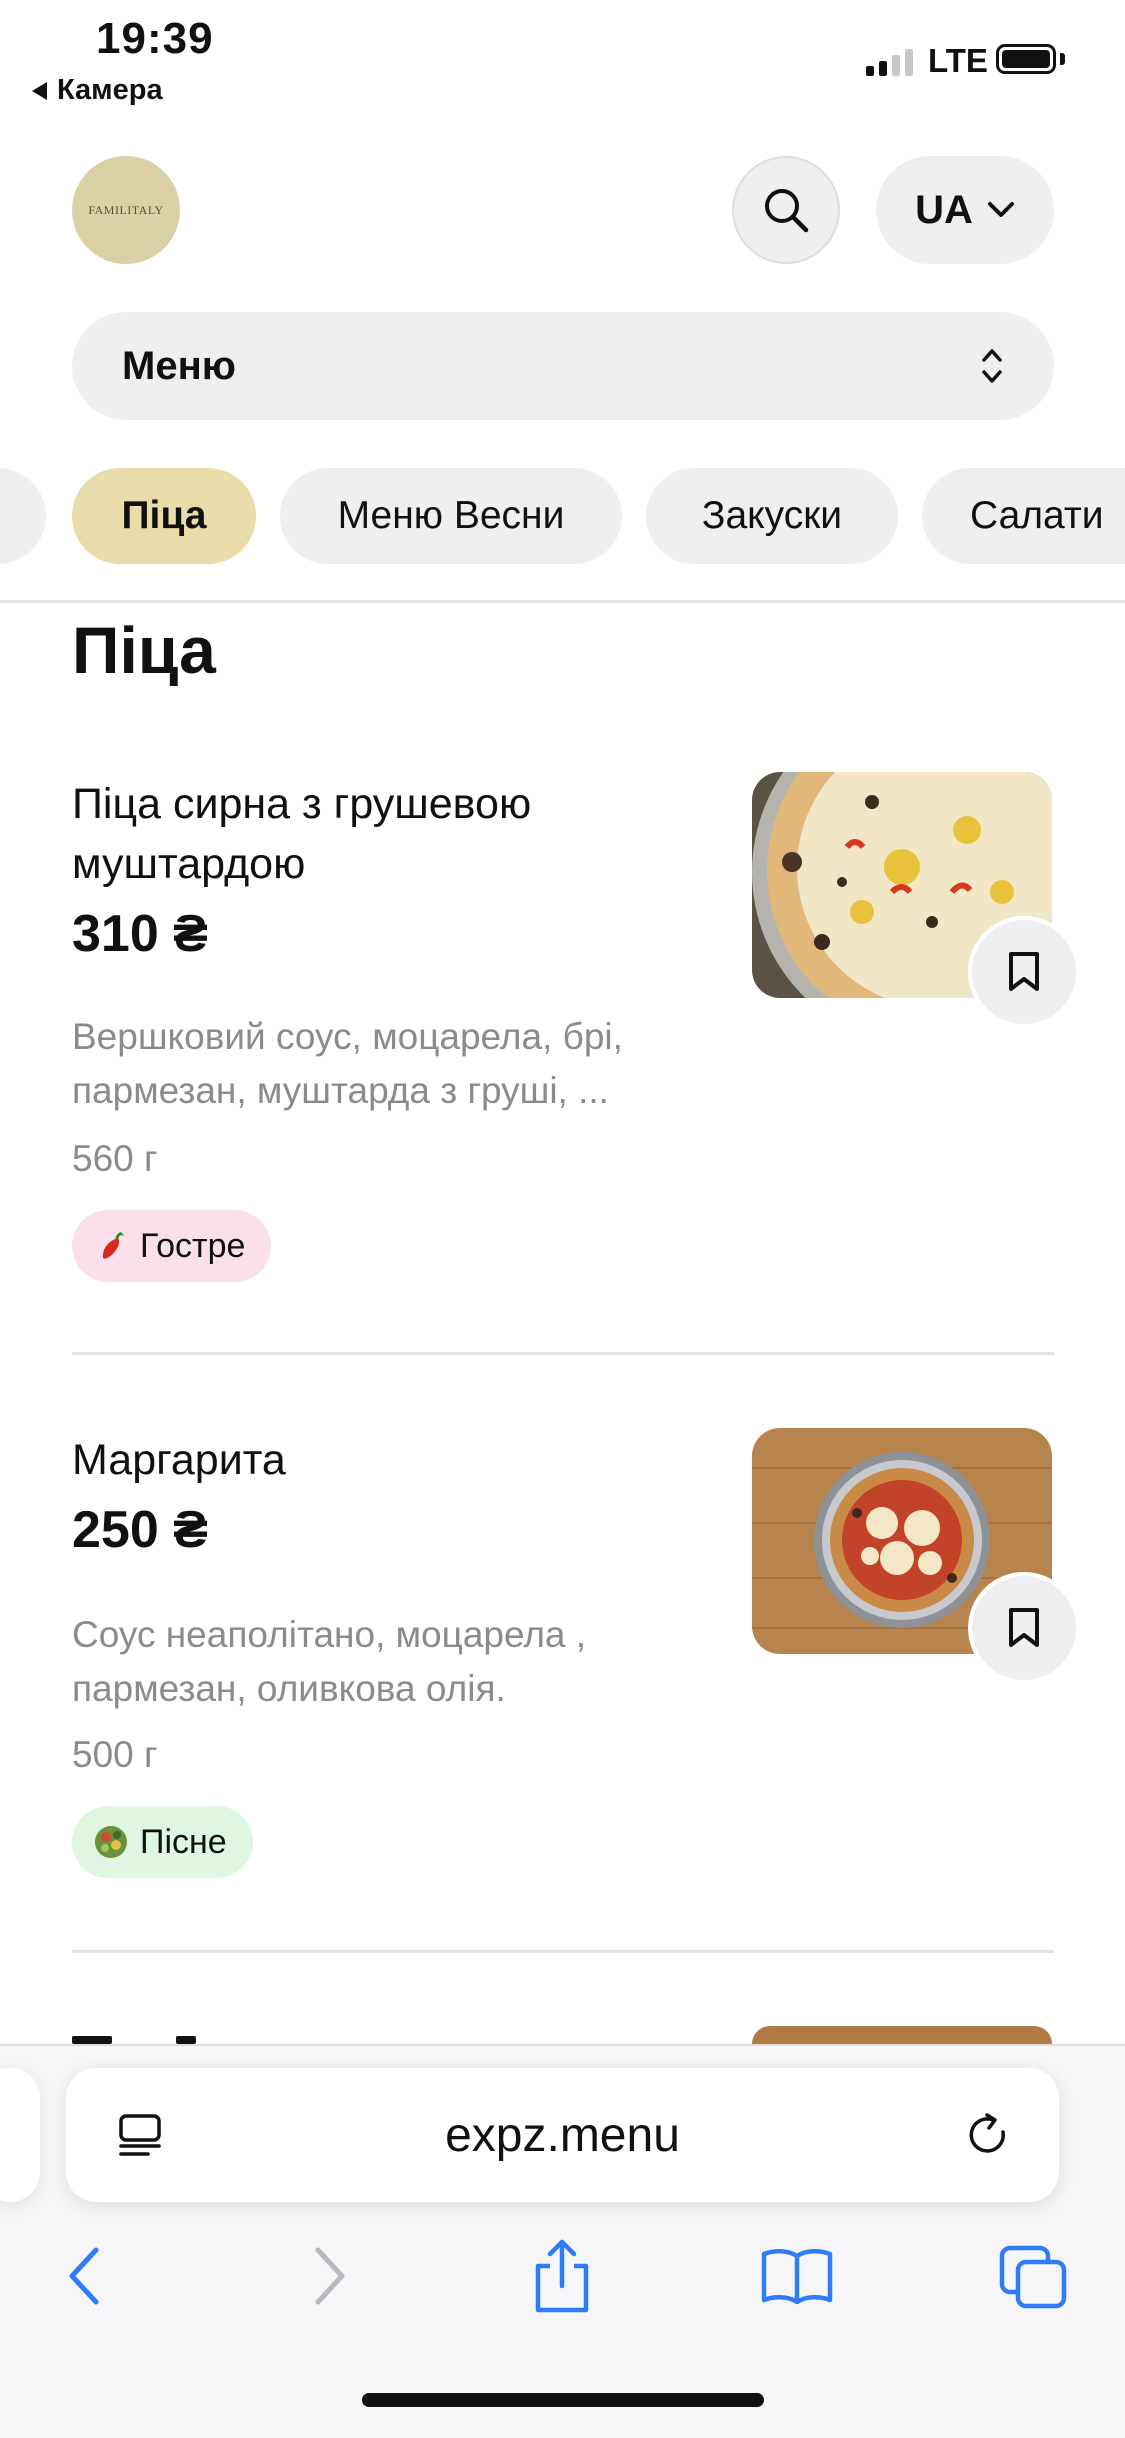  I want to click on cellular-signal-icon, so click(889, 62).